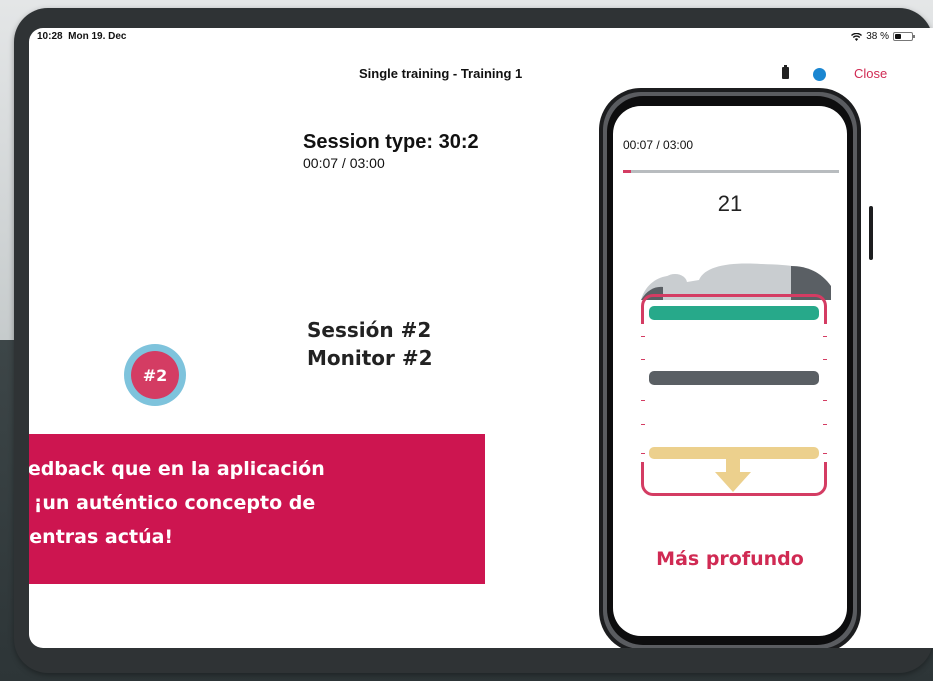 Image resolution: width=933 pixels, height=681 pixels. What do you see at coordinates (857, 36) in the screenshot?
I see `wifi-icon` at bounding box center [857, 36].